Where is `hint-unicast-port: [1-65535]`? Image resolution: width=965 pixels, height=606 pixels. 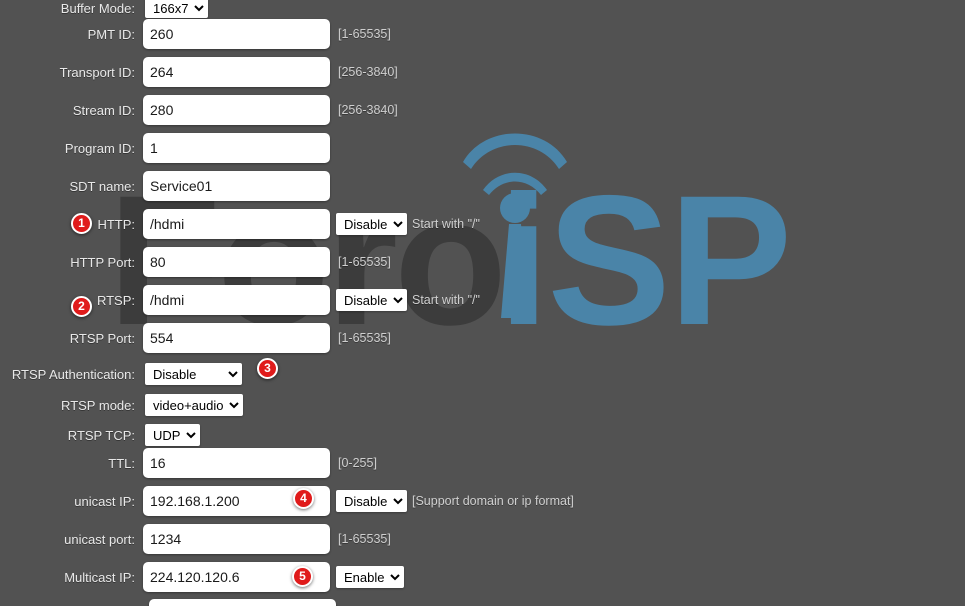
hint-unicast-port: [1-65535] is located at coordinates (364, 539).